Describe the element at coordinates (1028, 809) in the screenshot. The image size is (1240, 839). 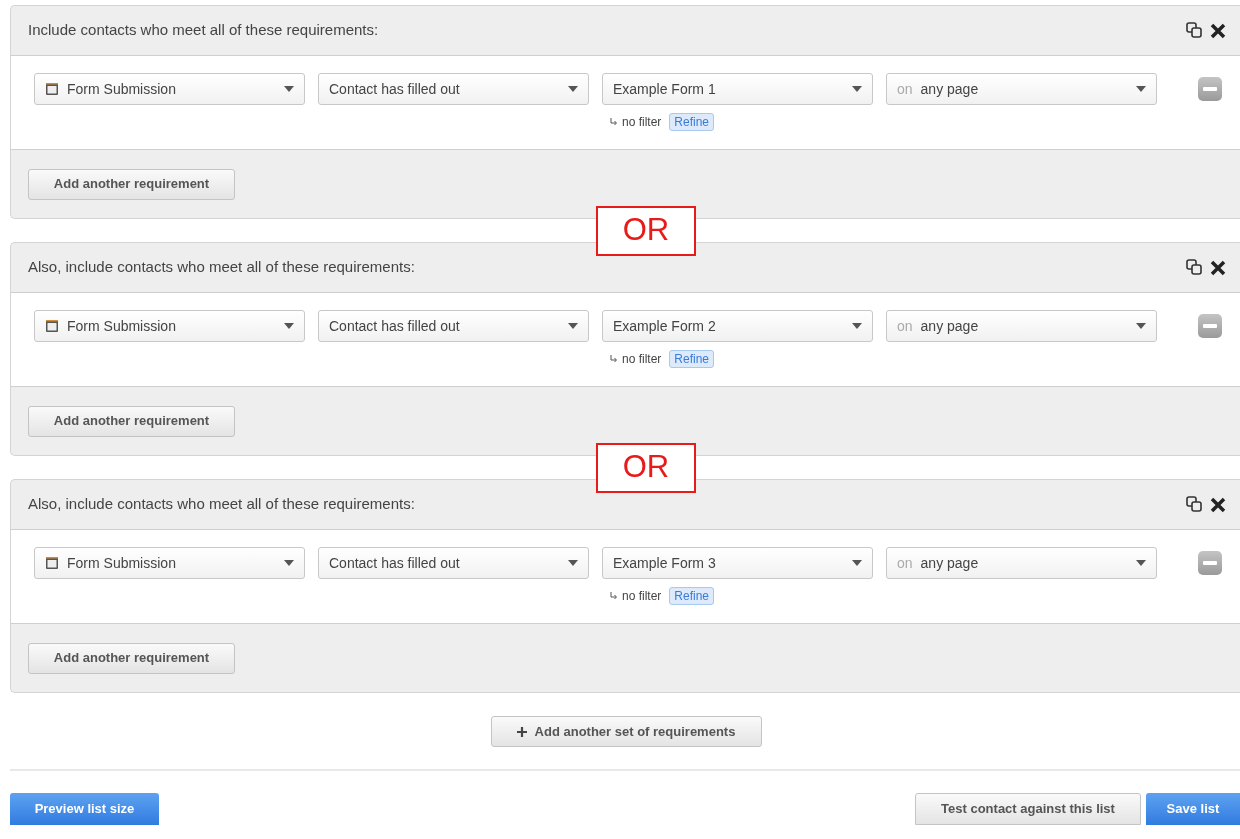
I see `test-contact-button: Test contact against this list` at that location.